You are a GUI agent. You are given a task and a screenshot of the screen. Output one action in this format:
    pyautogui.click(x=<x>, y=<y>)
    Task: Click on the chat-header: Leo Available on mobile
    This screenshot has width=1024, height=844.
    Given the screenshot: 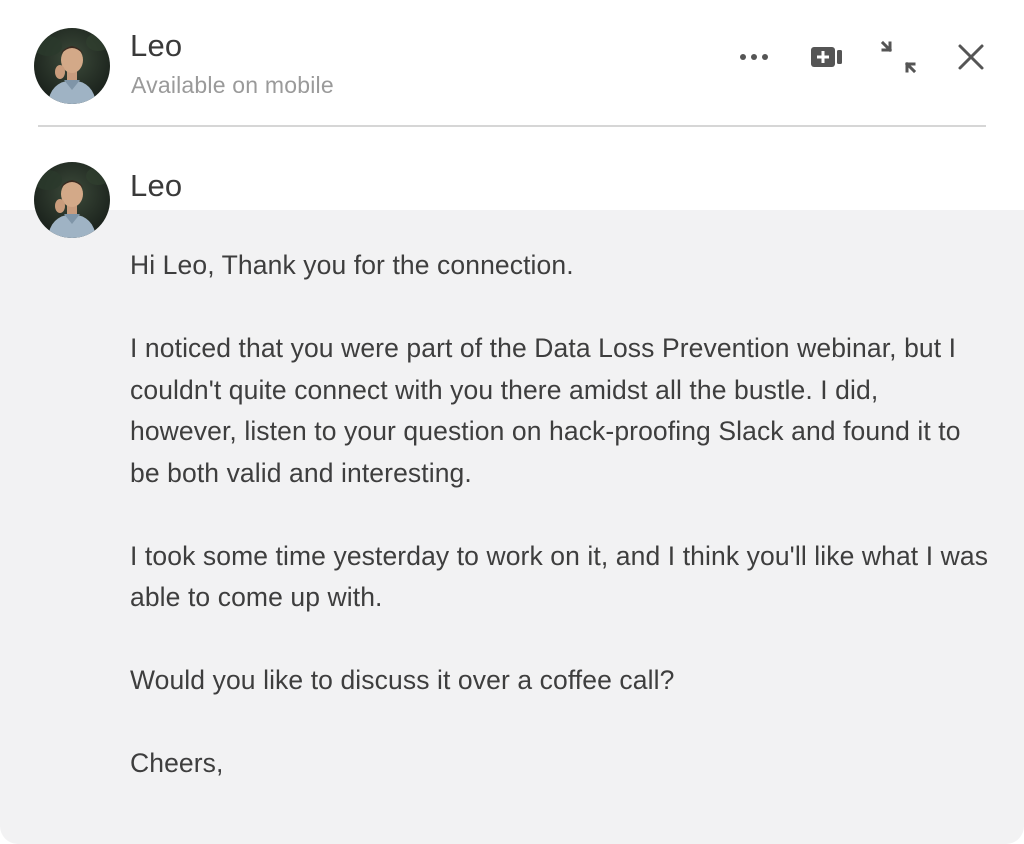 What is the action you would take?
    pyautogui.click(x=512, y=63)
    